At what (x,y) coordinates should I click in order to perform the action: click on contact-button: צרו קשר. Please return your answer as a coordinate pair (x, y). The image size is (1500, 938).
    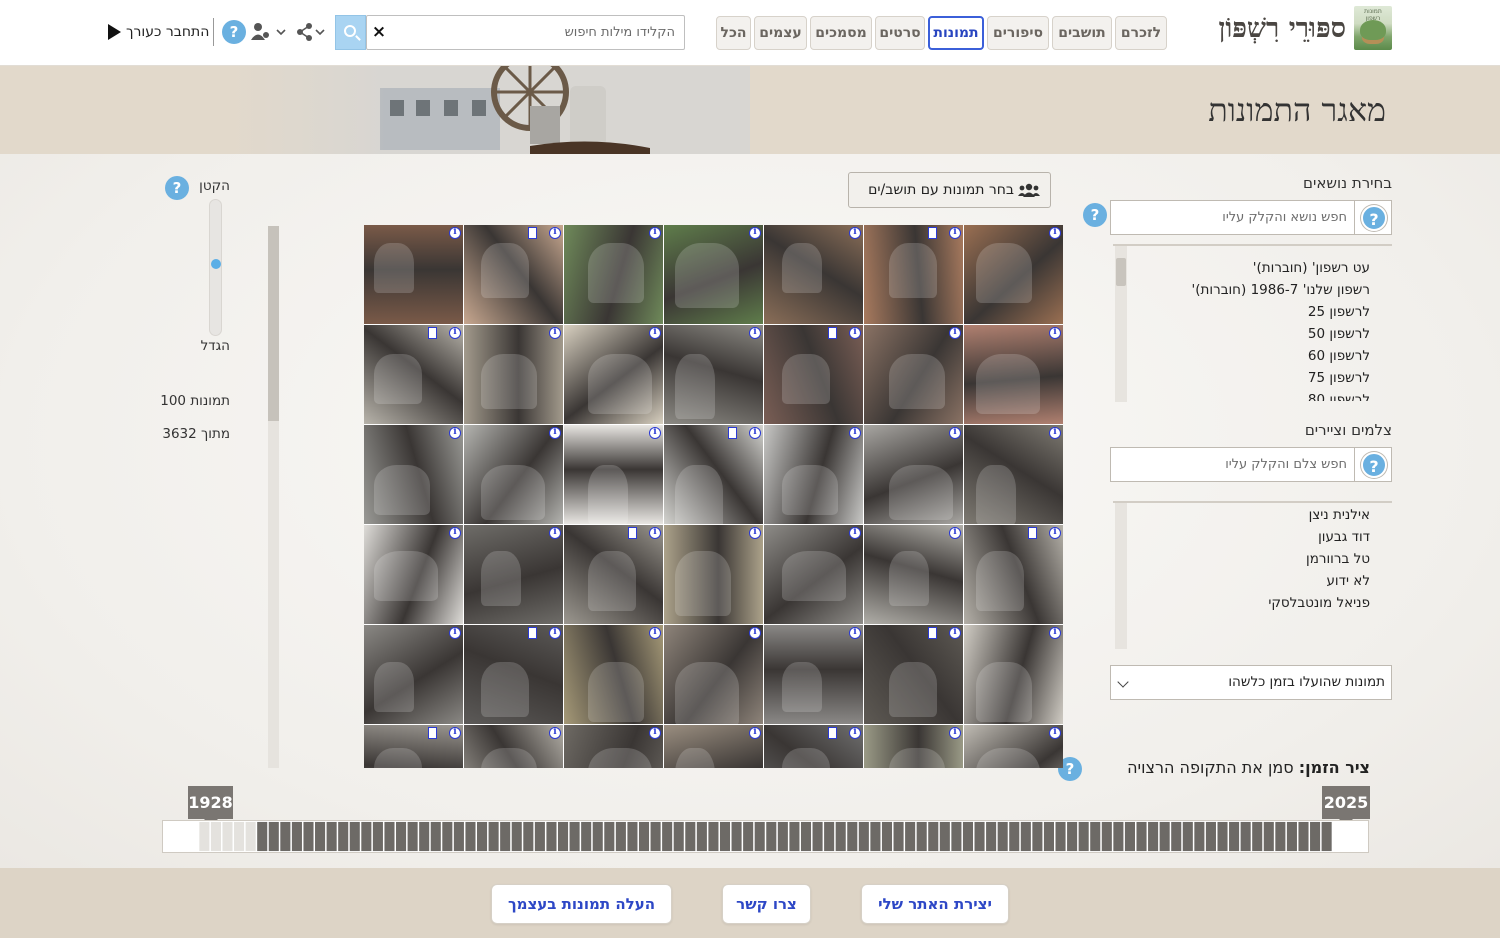
    Looking at the image, I should click on (766, 904).